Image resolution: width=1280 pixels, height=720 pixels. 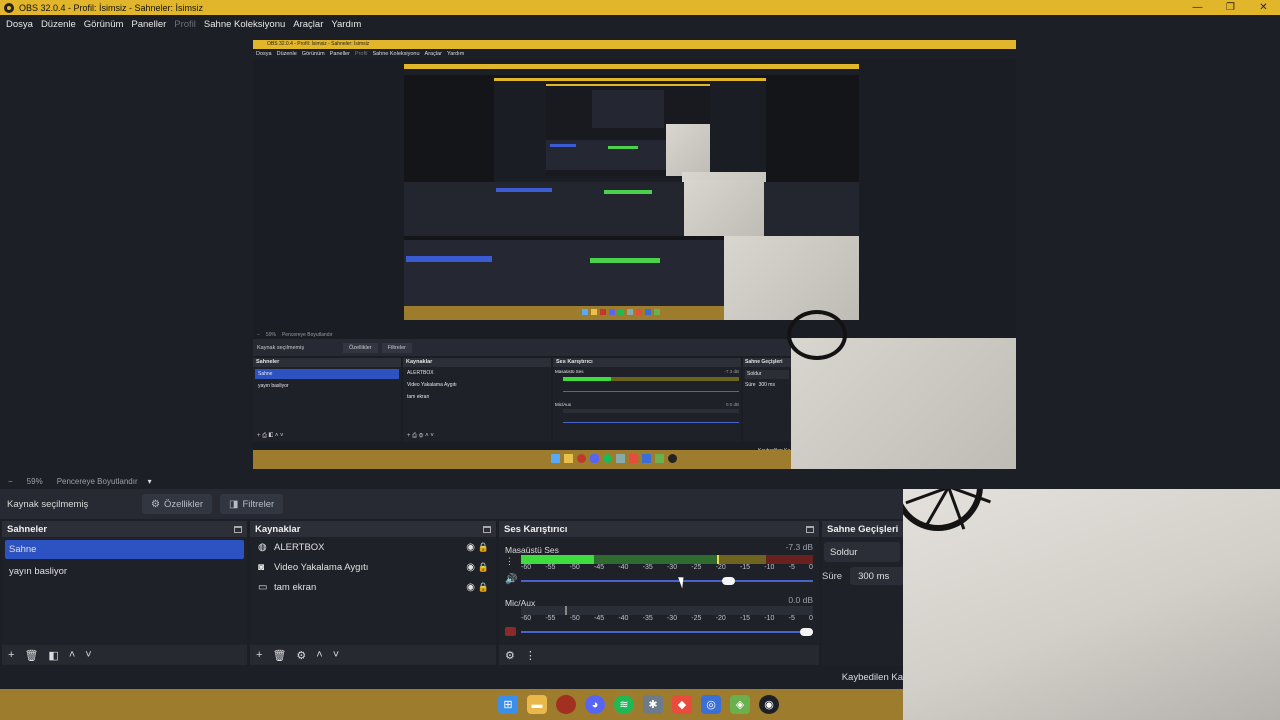 What do you see at coordinates (682, 704) in the screenshot?
I see `red-app-icon: ◆` at bounding box center [682, 704].